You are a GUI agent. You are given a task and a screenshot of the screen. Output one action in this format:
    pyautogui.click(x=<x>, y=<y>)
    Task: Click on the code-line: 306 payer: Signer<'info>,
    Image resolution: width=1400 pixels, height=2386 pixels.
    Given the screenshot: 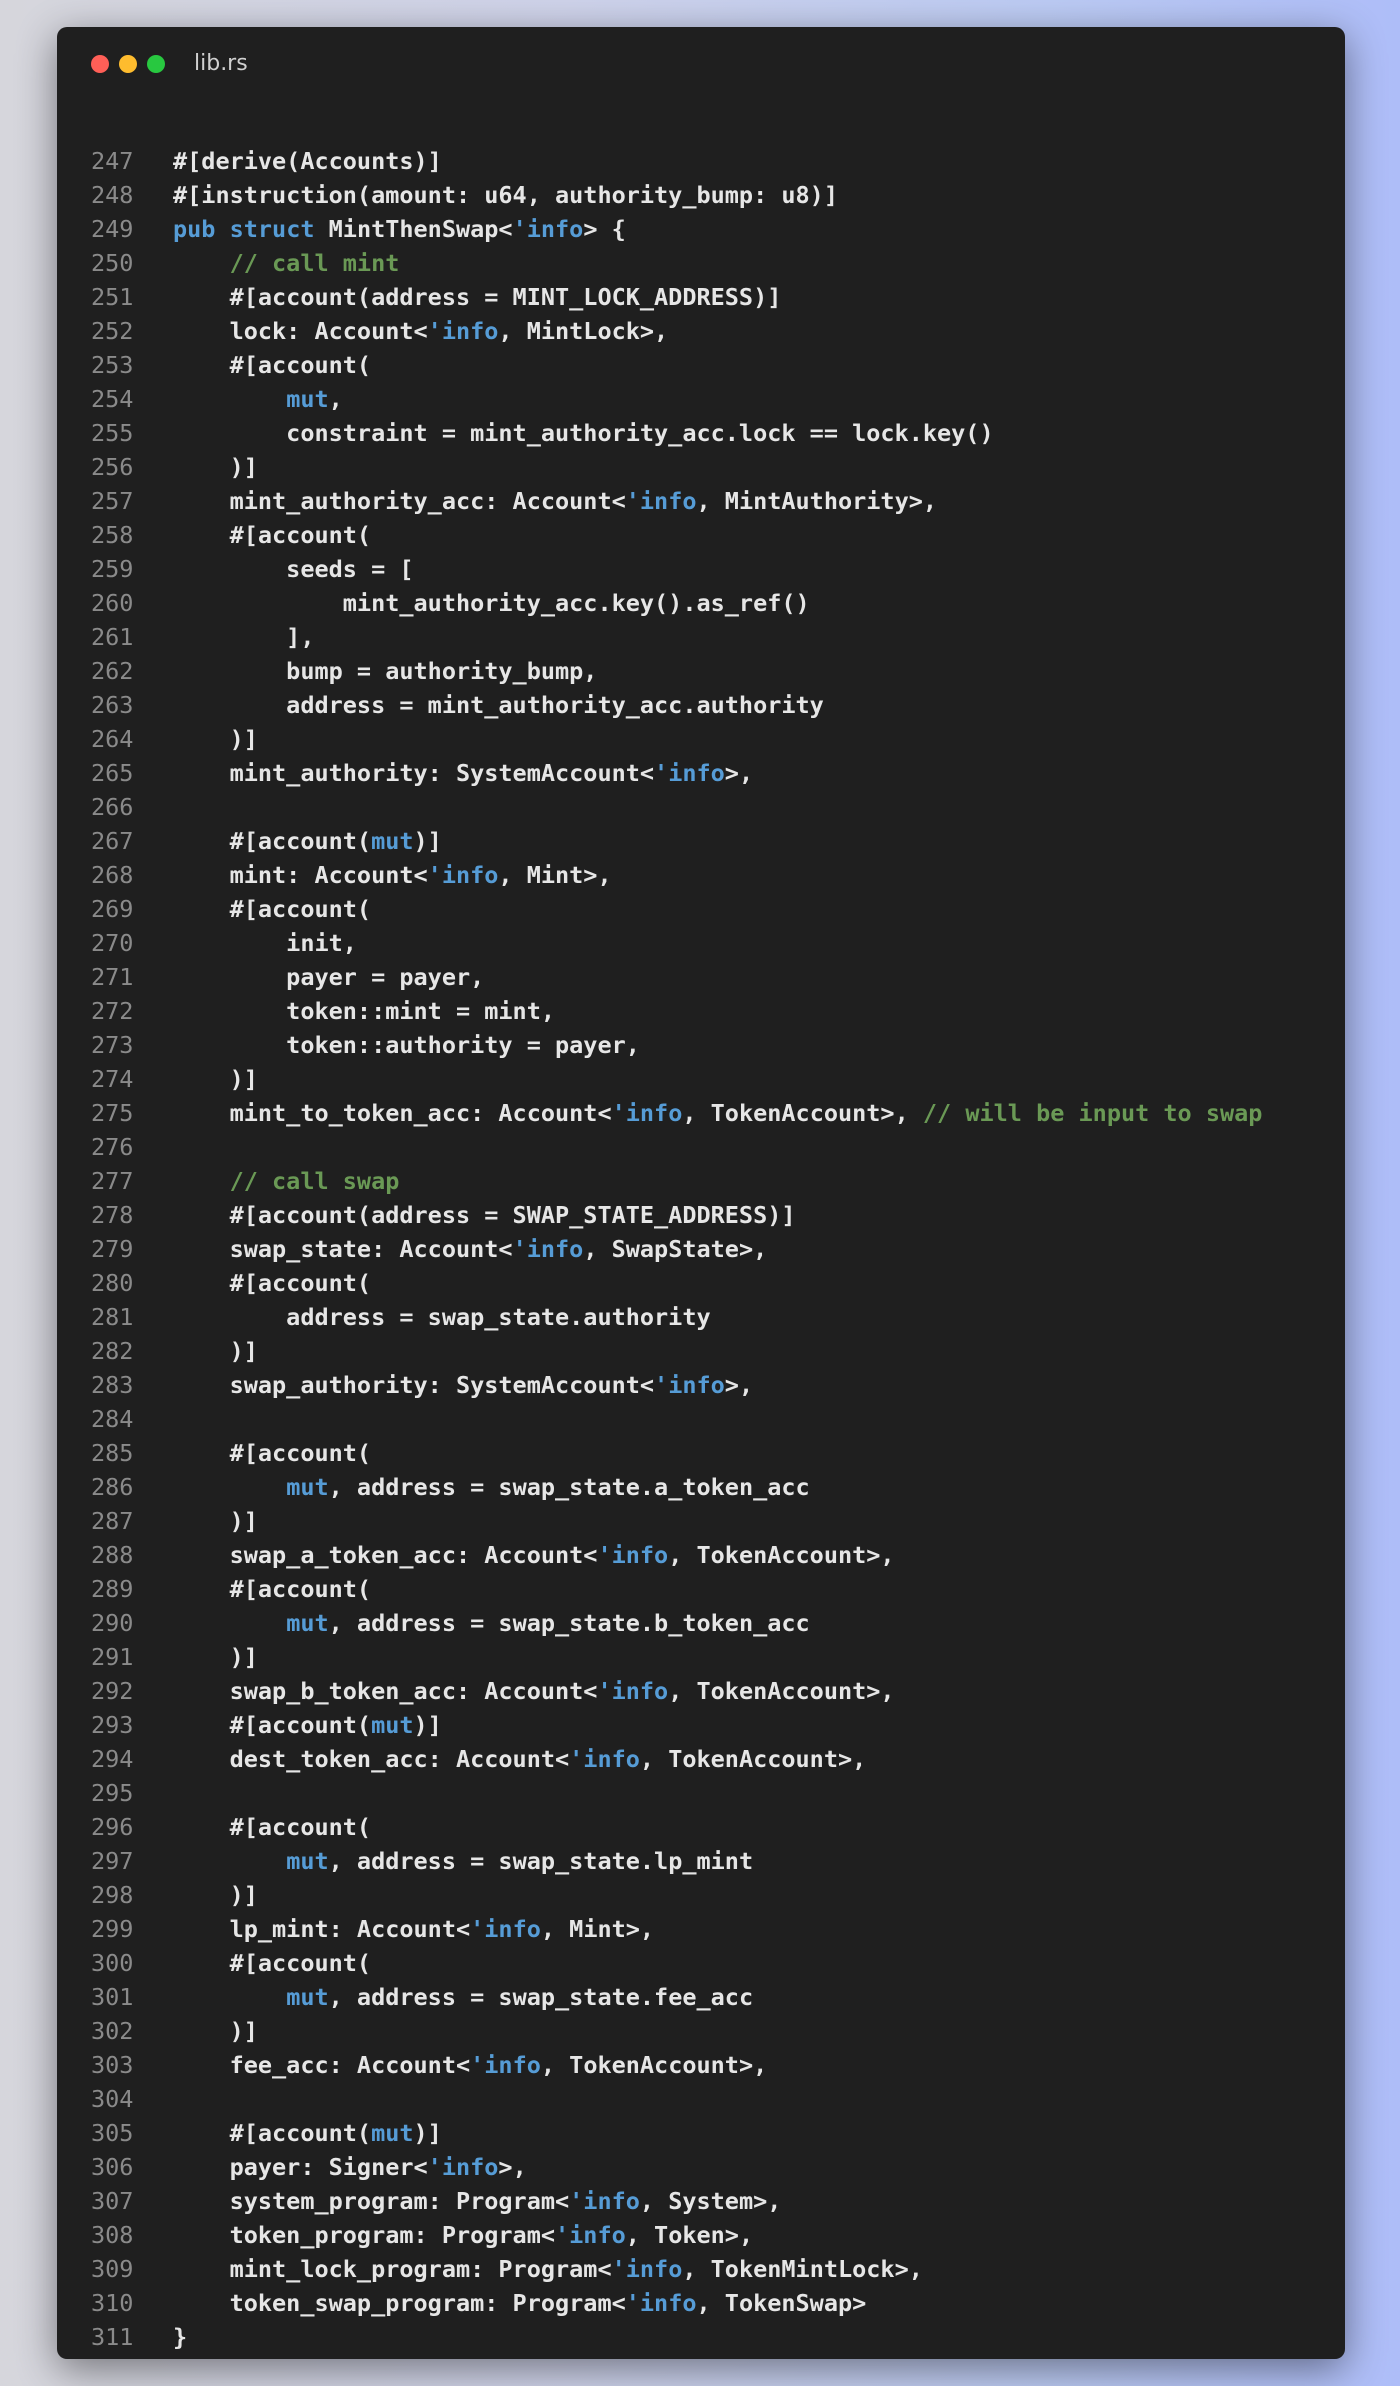 What is the action you would take?
    pyautogui.click(x=701, y=2167)
    